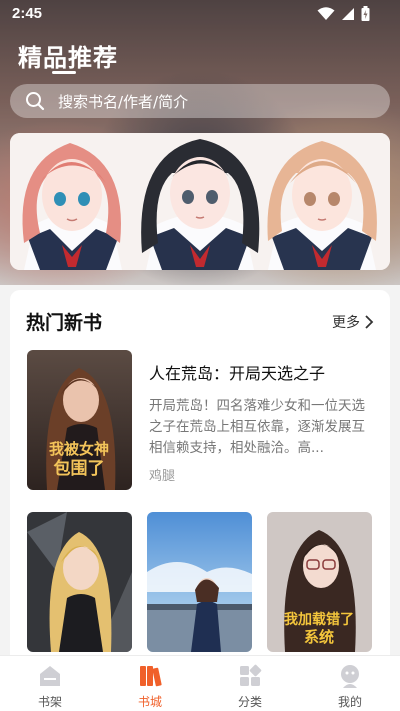 This screenshot has height=711, width=400. I want to click on nav-label: 分类, so click(249, 702).